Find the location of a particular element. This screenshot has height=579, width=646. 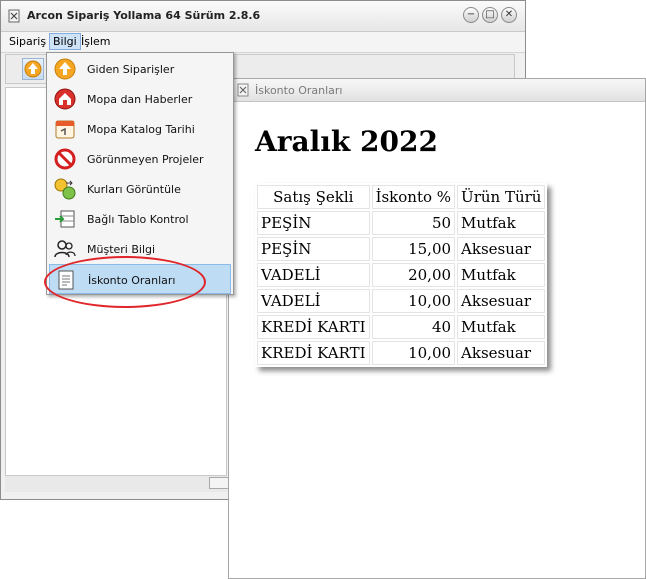

annotation-ellipse is located at coordinates (125, 282).